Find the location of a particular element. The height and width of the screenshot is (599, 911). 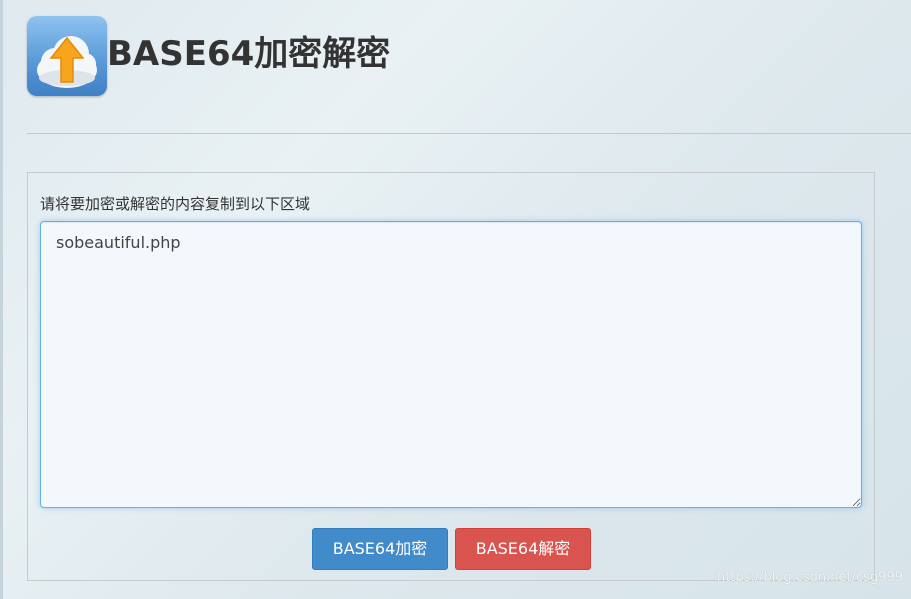

page-left-edge is located at coordinates (1, 299).